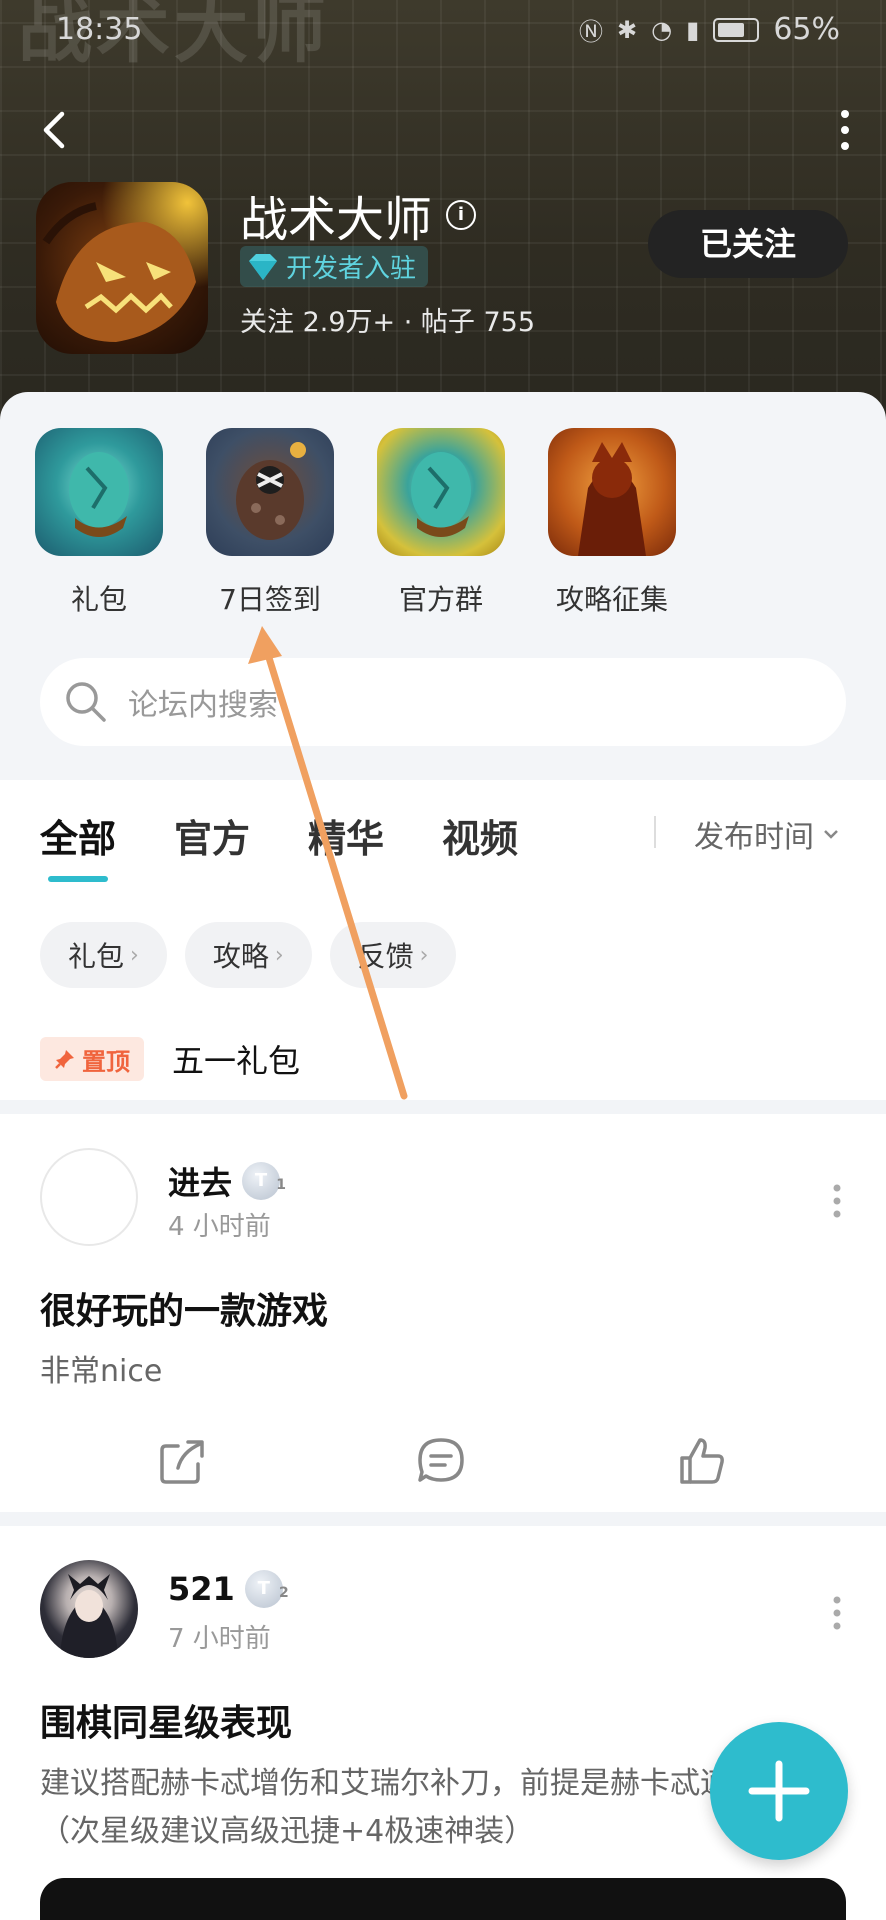 The image size is (886, 1920). What do you see at coordinates (281, 1185) in the screenshot?
I see `level-number: 1` at bounding box center [281, 1185].